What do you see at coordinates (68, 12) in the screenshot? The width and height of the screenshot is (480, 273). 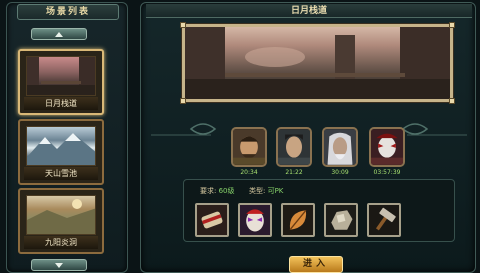 I see `scene-list-title: 场景列表` at bounding box center [68, 12].